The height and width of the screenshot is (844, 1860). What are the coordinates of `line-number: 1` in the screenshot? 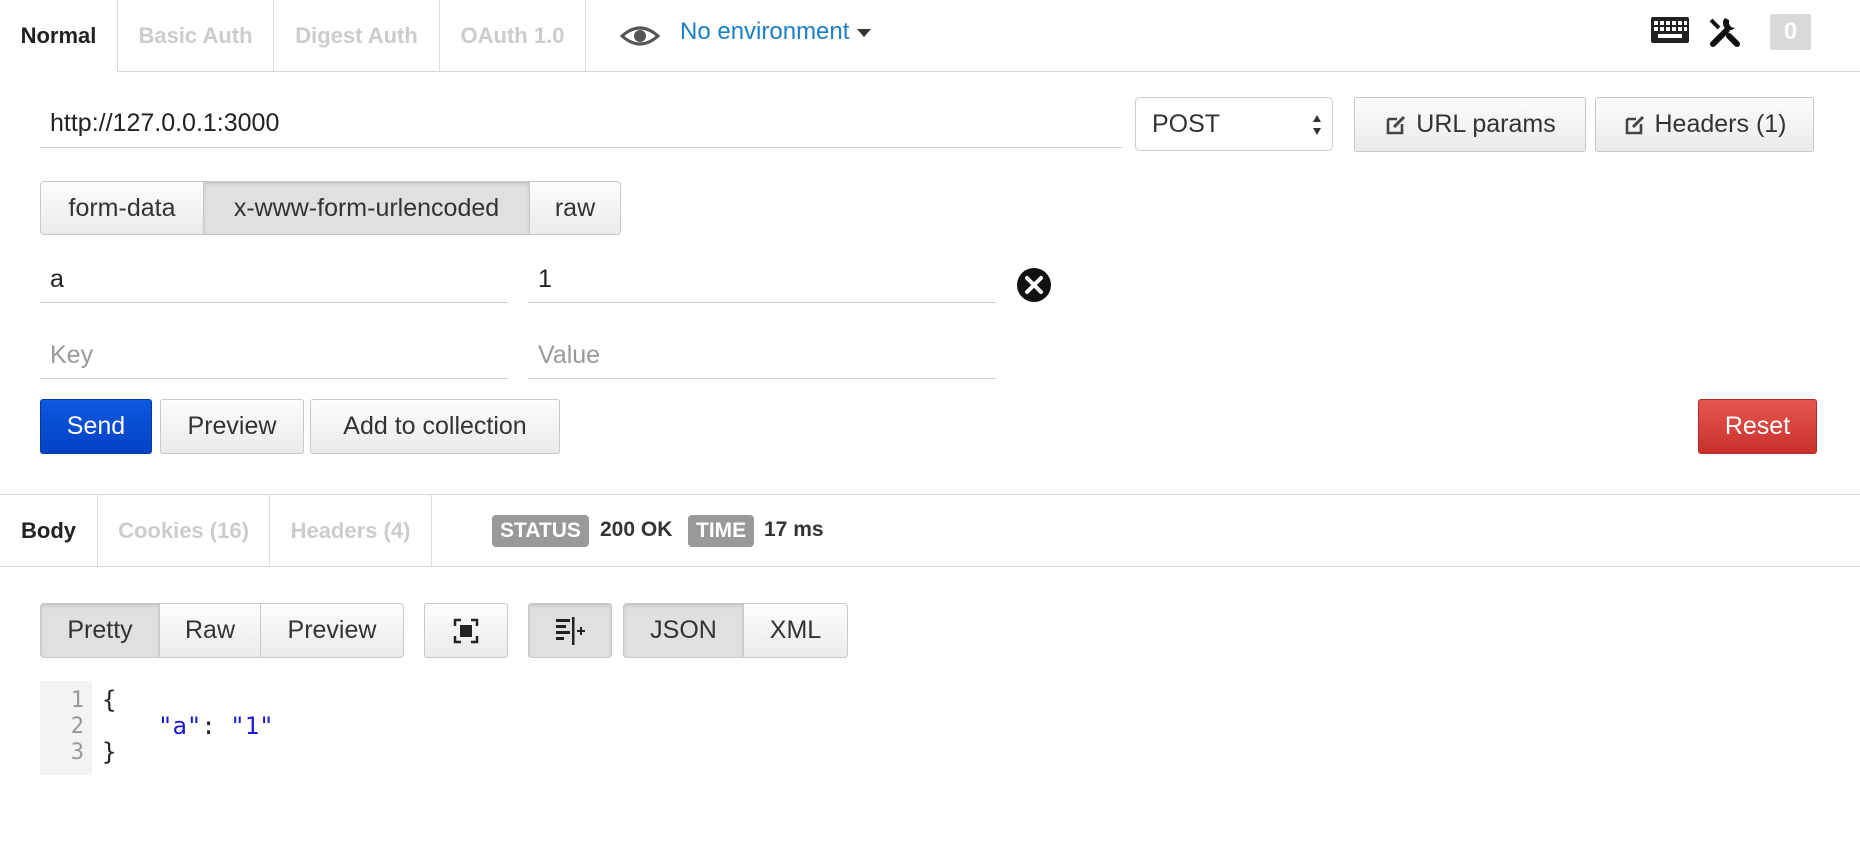 It's located at (77, 700).